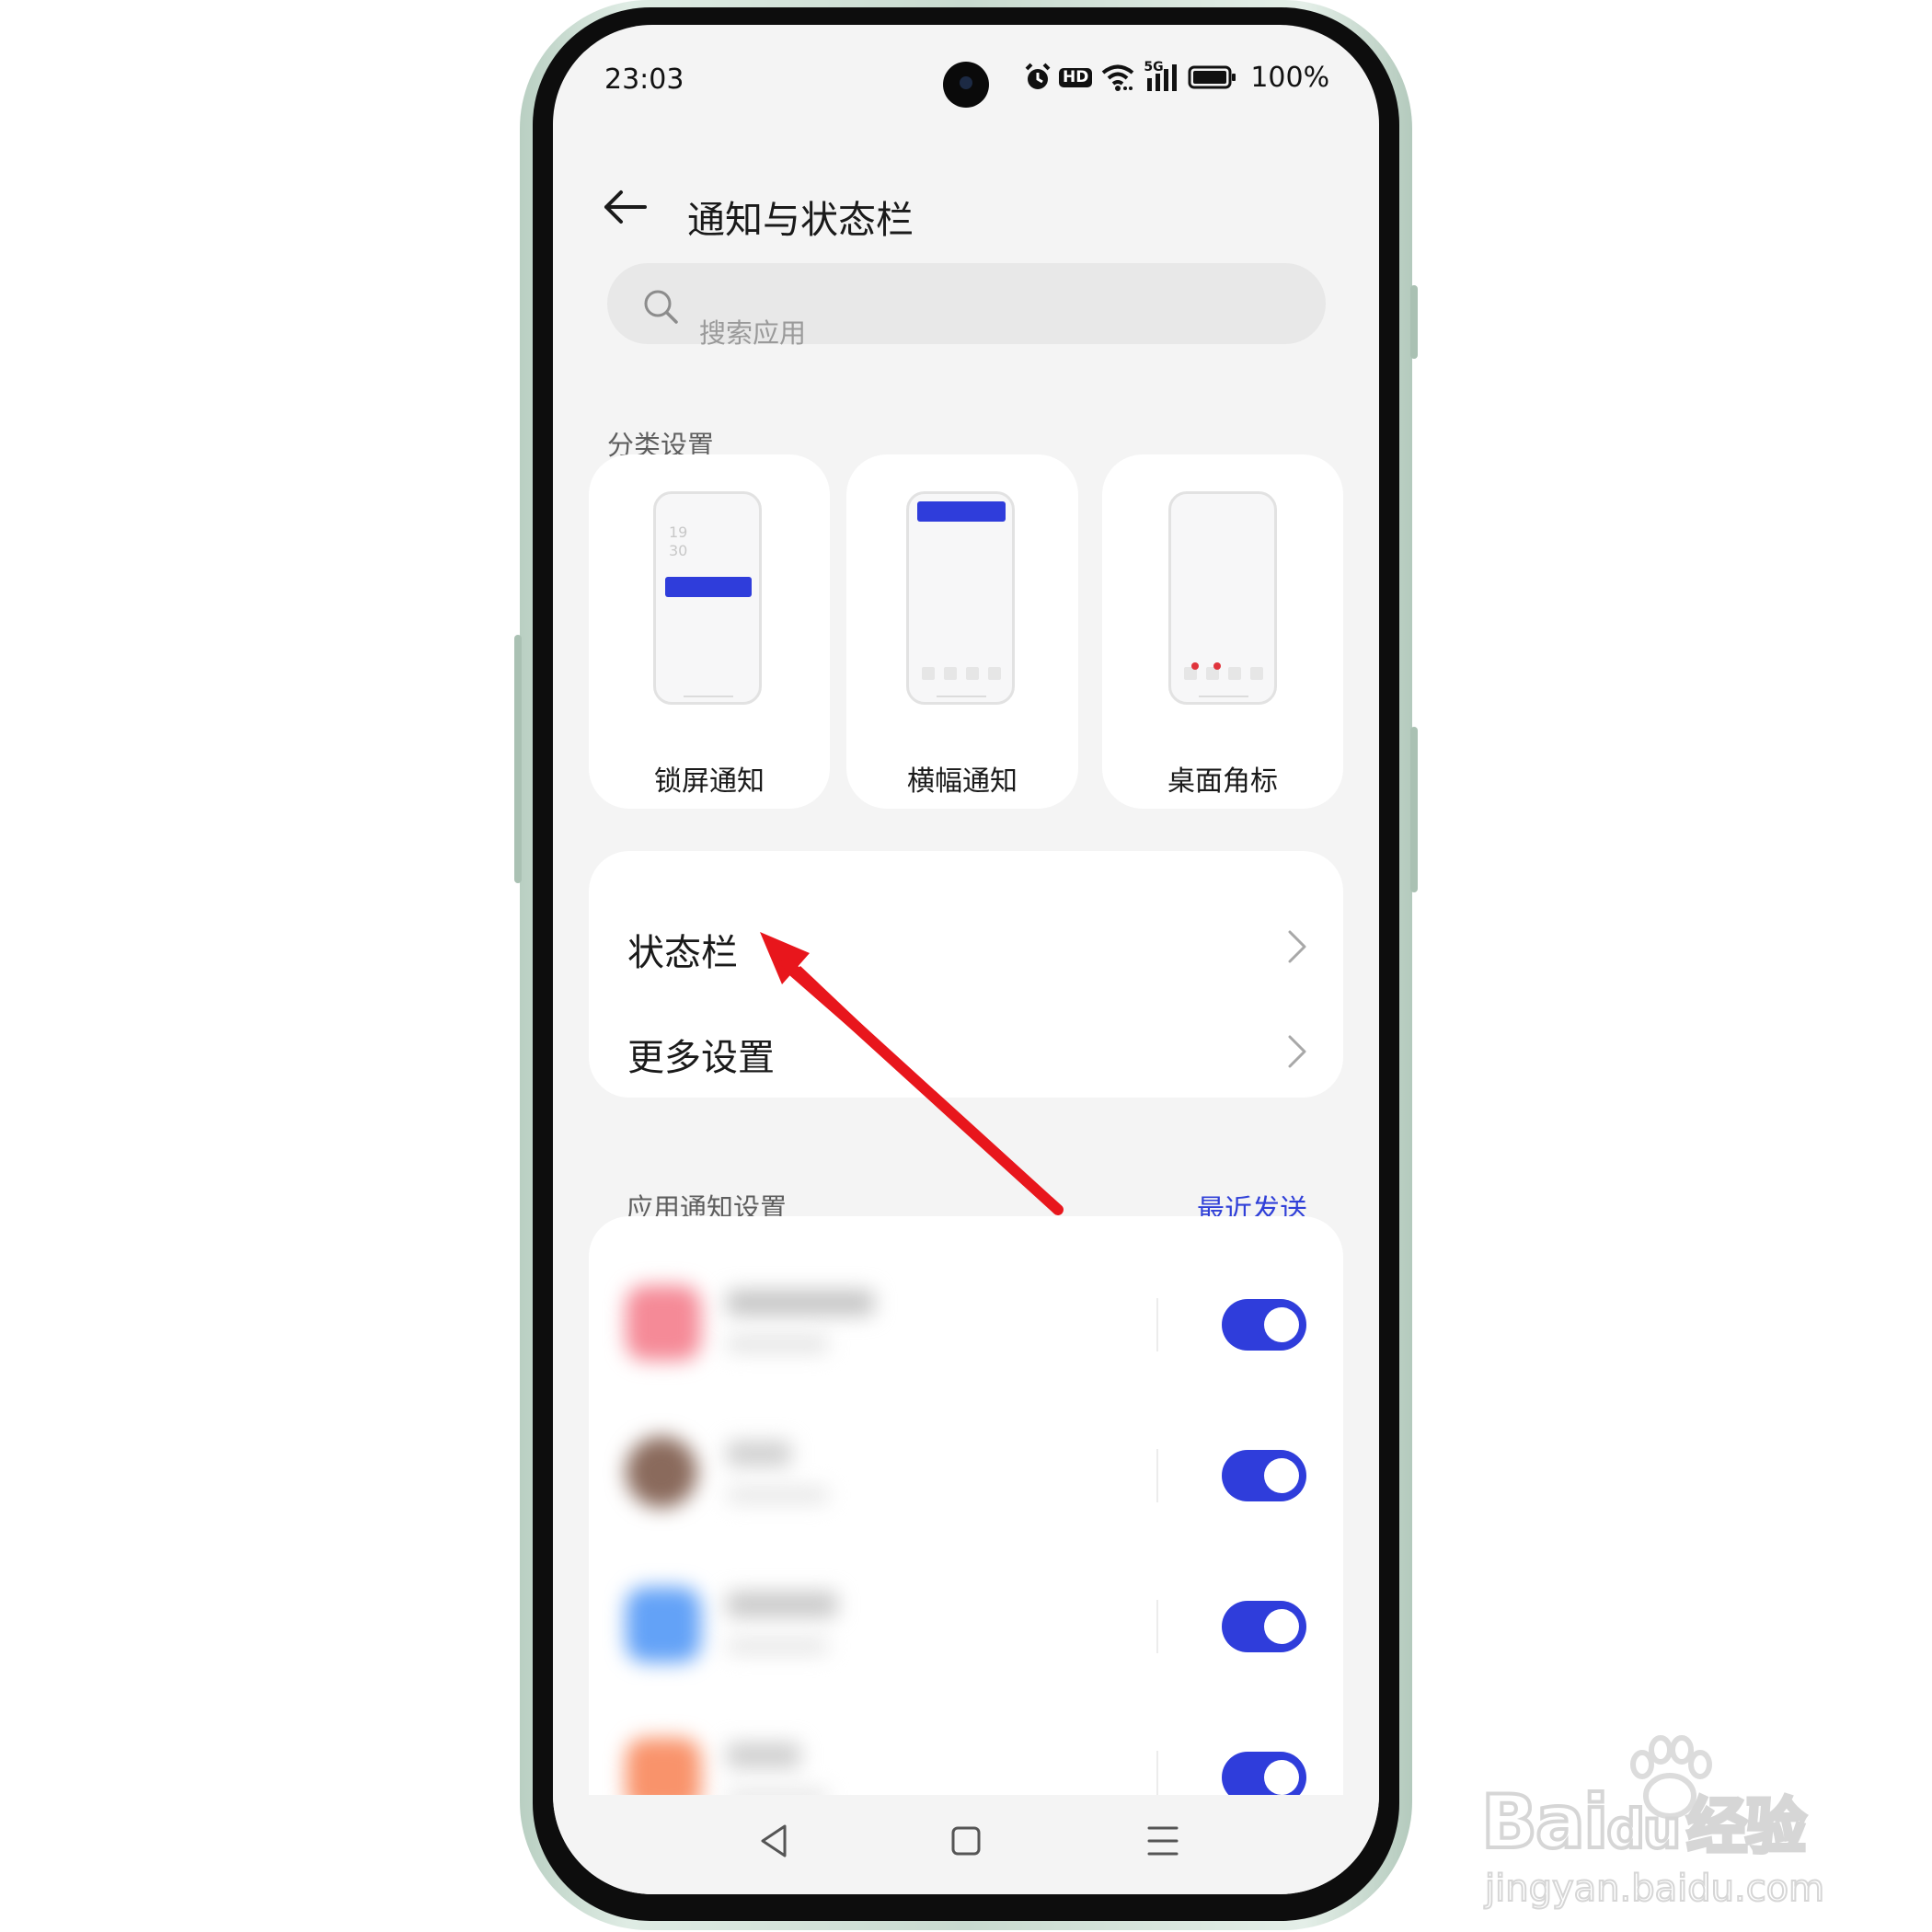 The image size is (1932, 1932). I want to click on nav-menu-button, so click(1162, 1841).